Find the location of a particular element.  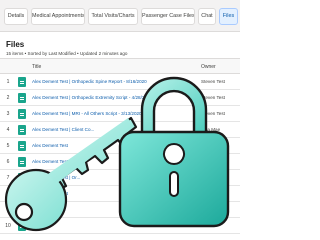

table-header: Title Owner is located at coordinates (120, 66).